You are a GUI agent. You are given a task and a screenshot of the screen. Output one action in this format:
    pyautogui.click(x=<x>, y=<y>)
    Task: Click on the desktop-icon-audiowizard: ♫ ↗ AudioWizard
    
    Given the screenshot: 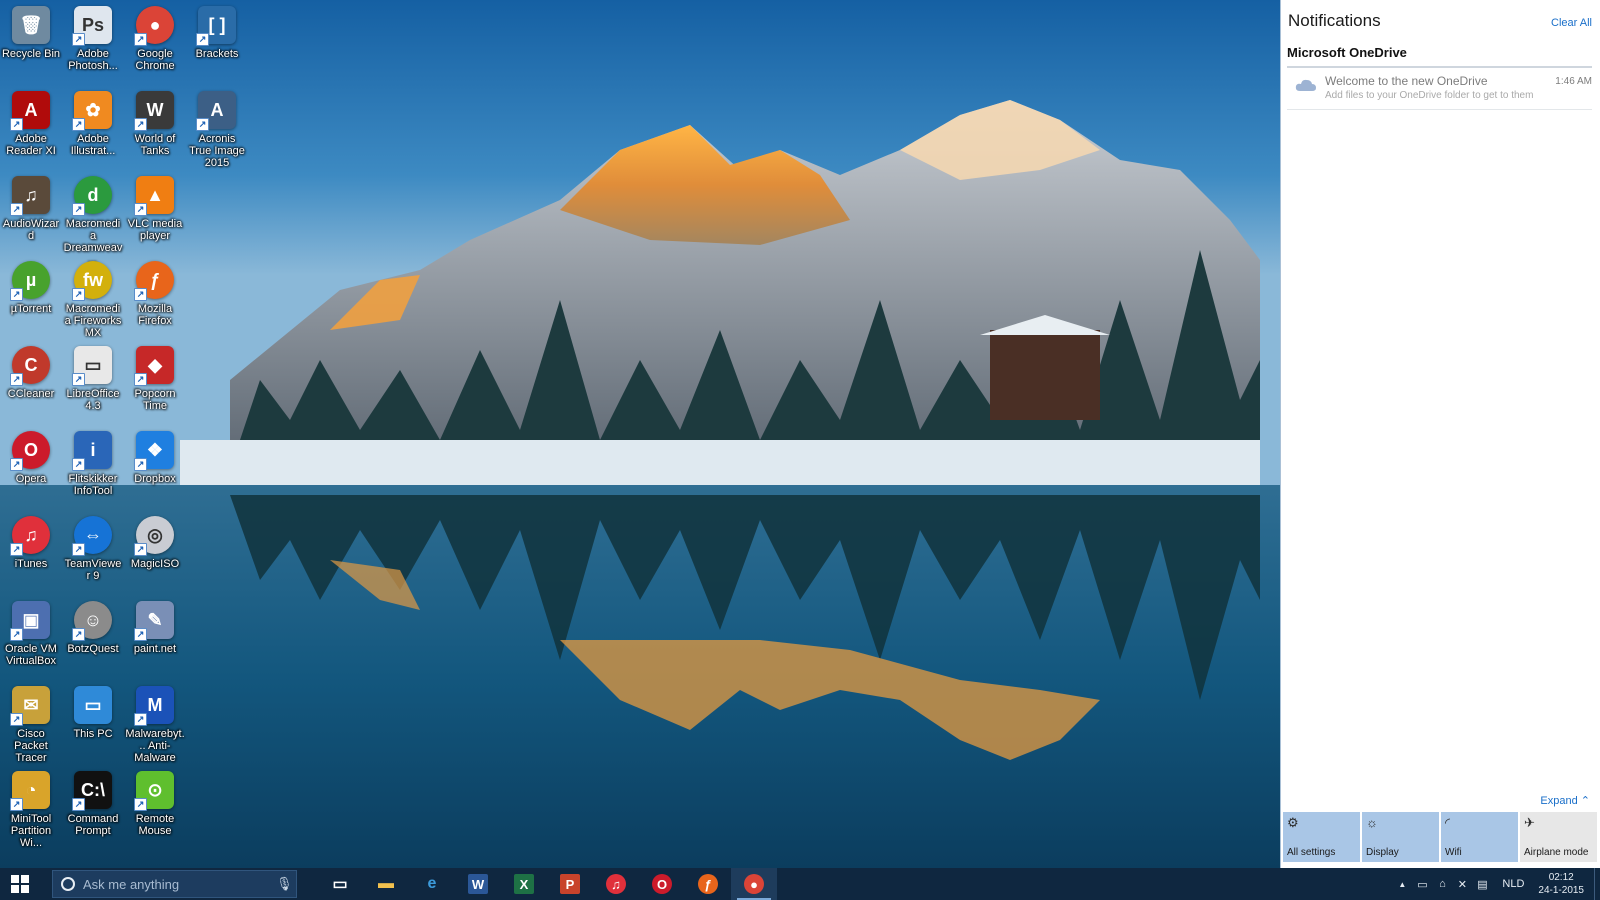 What is the action you would take?
    pyautogui.click(x=31, y=212)
    